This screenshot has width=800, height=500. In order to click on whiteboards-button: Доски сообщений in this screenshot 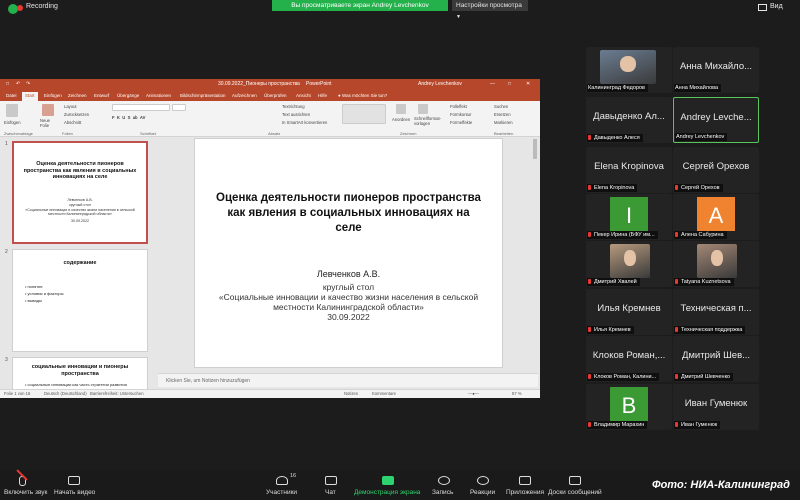, I will do `click(575, 485)`.